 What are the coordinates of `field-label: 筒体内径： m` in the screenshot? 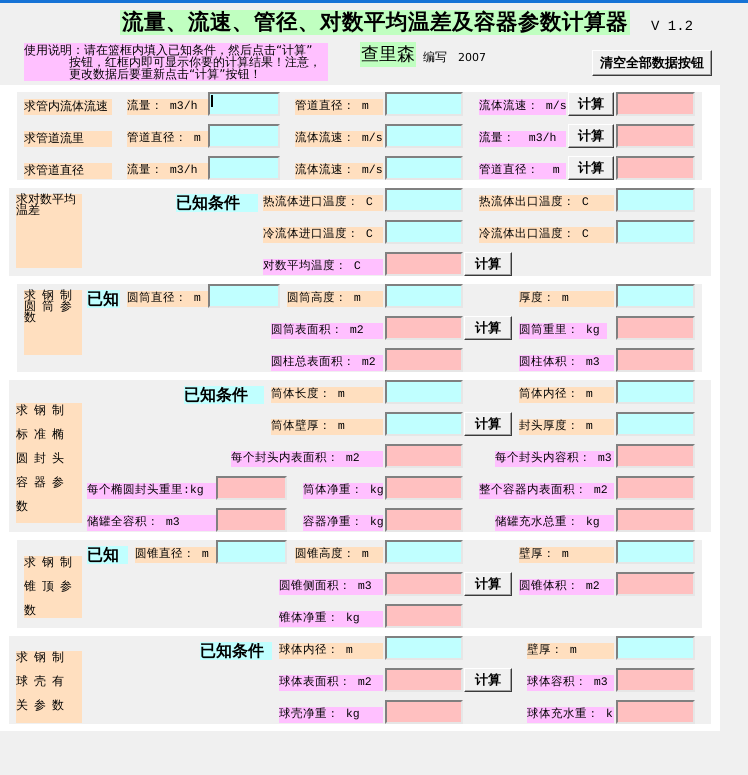 It's located at (566, 395).